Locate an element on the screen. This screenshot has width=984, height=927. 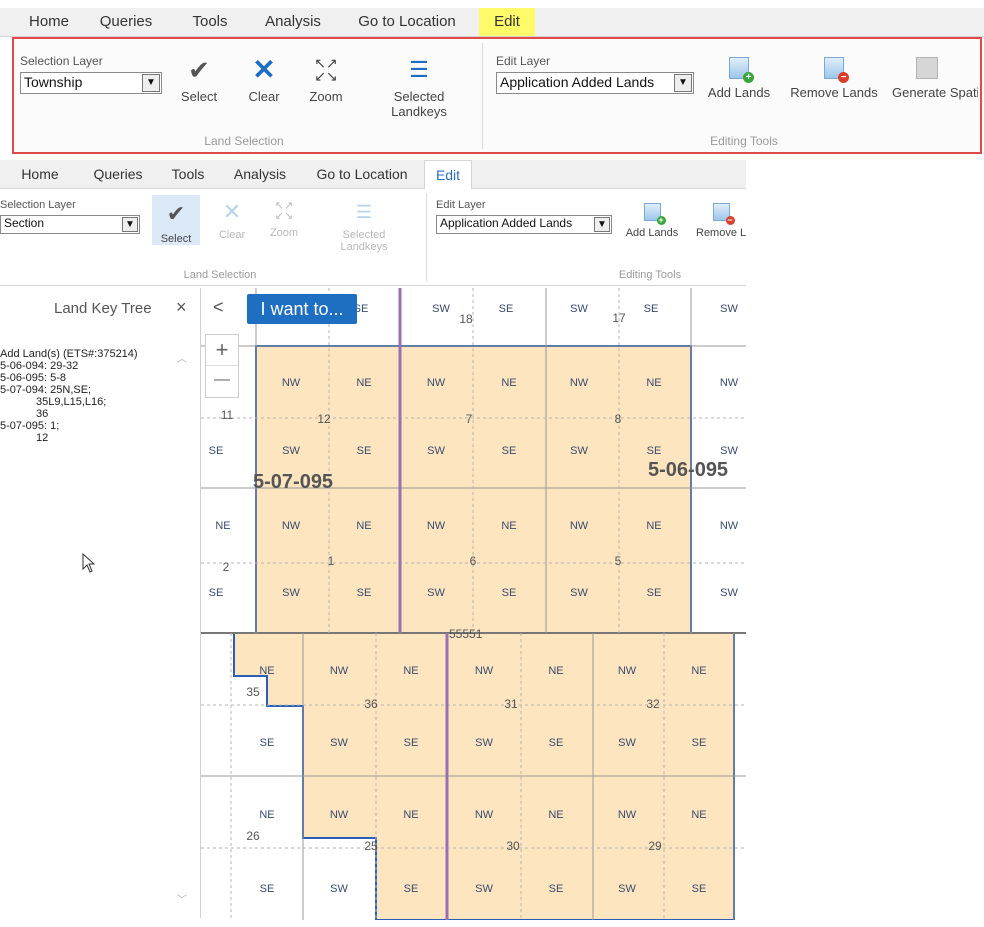
section-number: 29 is located at coordinates (655, 846).